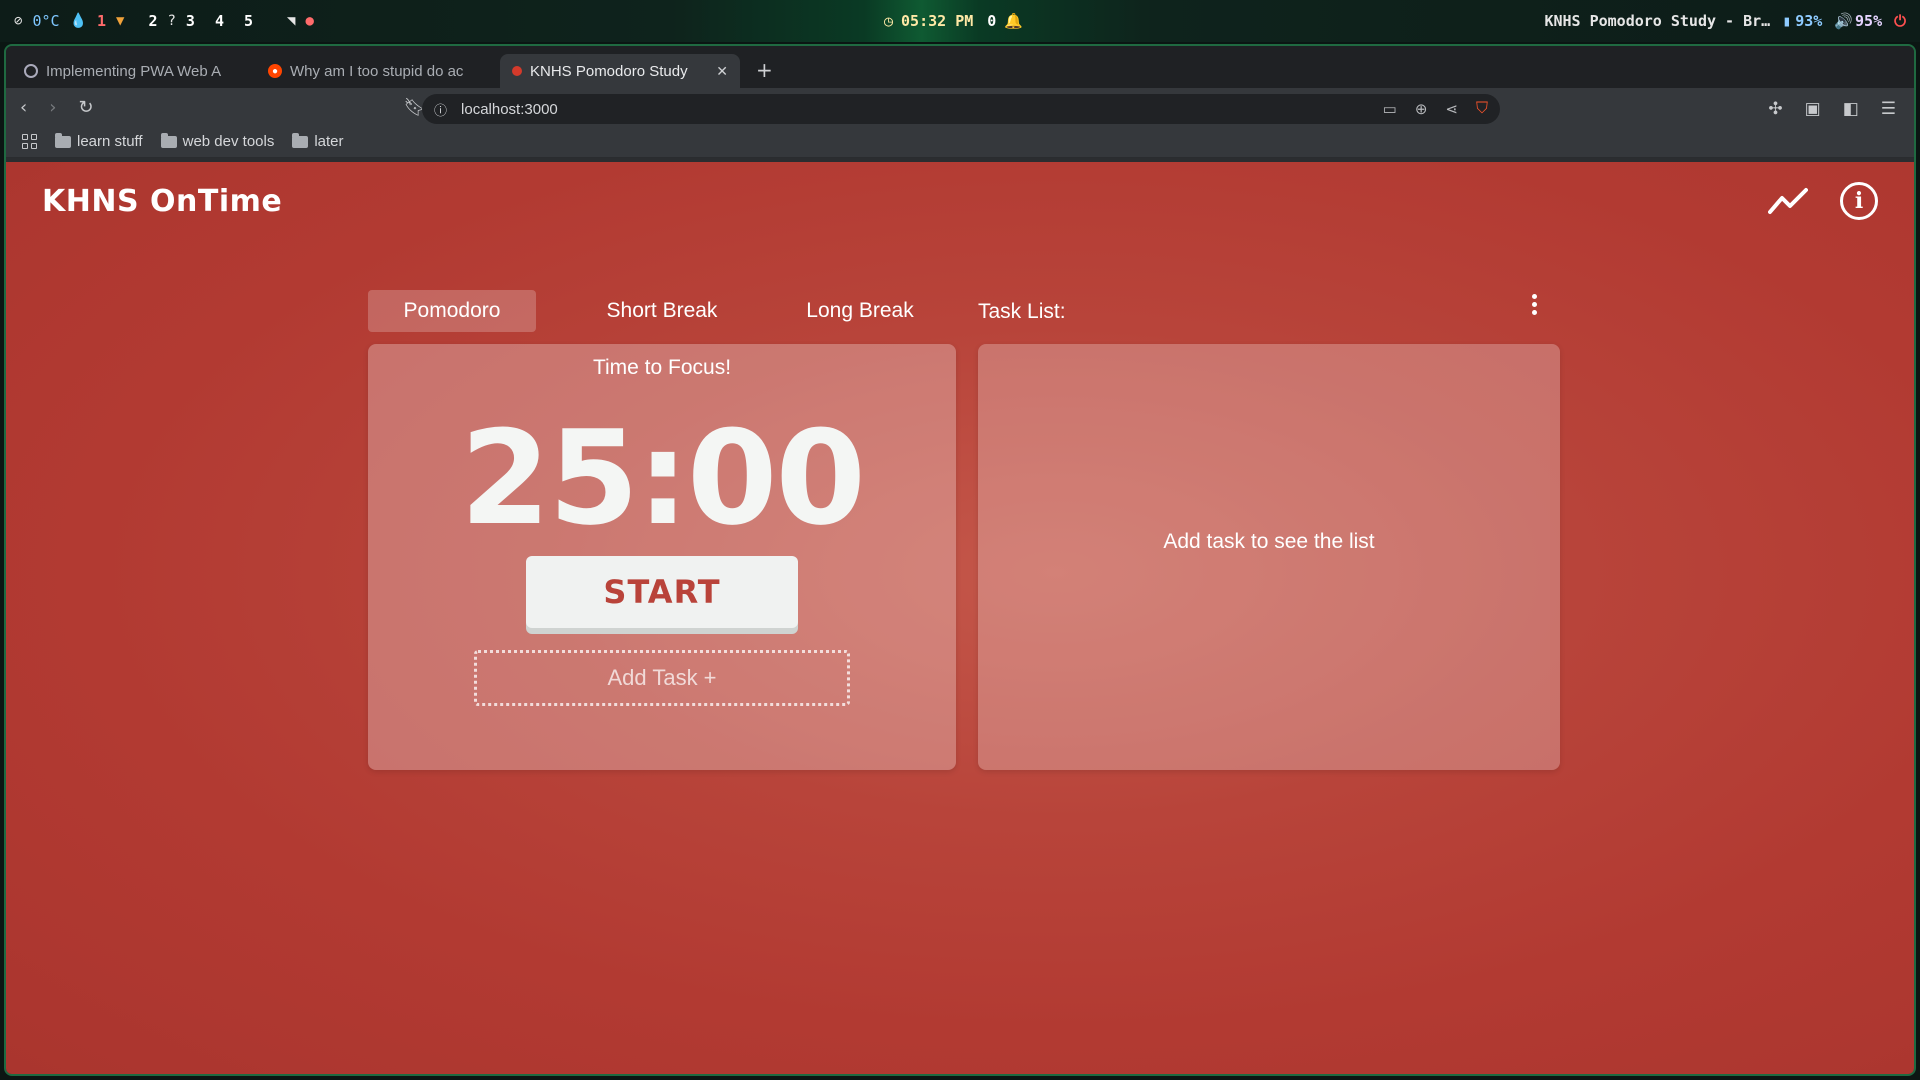 This screenshot has height=1080, width=1920. I want to click on tab-long-break: Long Break, so click(860, 311).